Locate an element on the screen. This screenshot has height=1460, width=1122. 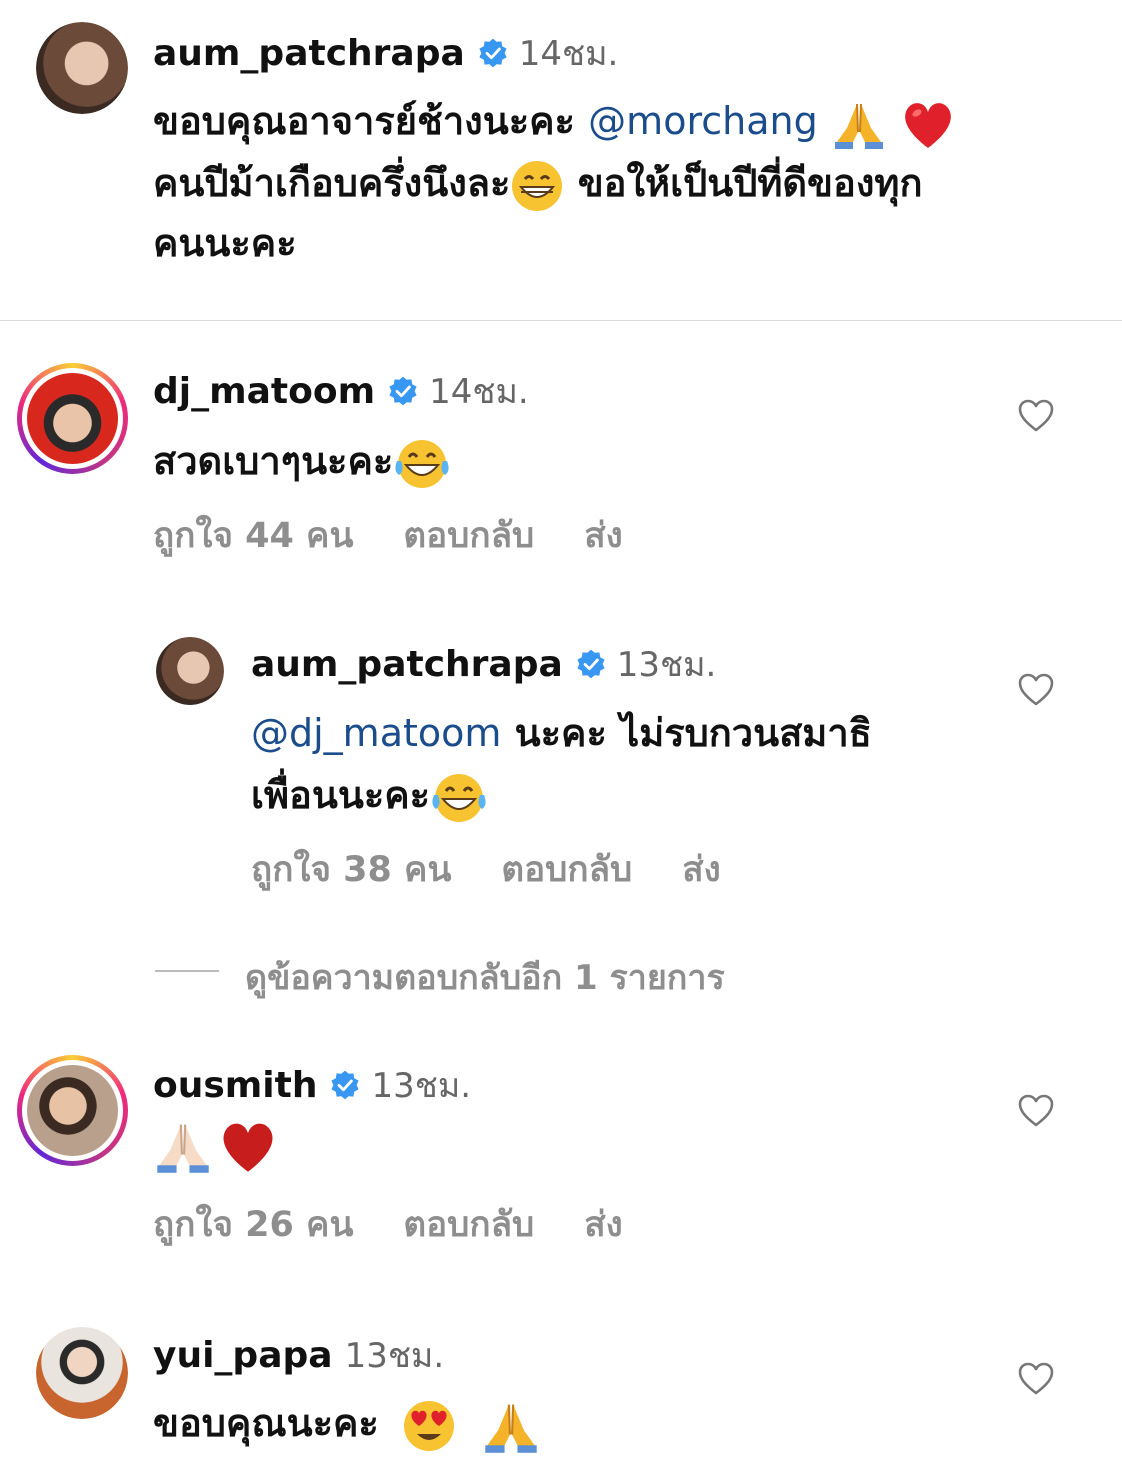
likes-count: ถูกใจ 44 คน is located at coordinates (253, 535).